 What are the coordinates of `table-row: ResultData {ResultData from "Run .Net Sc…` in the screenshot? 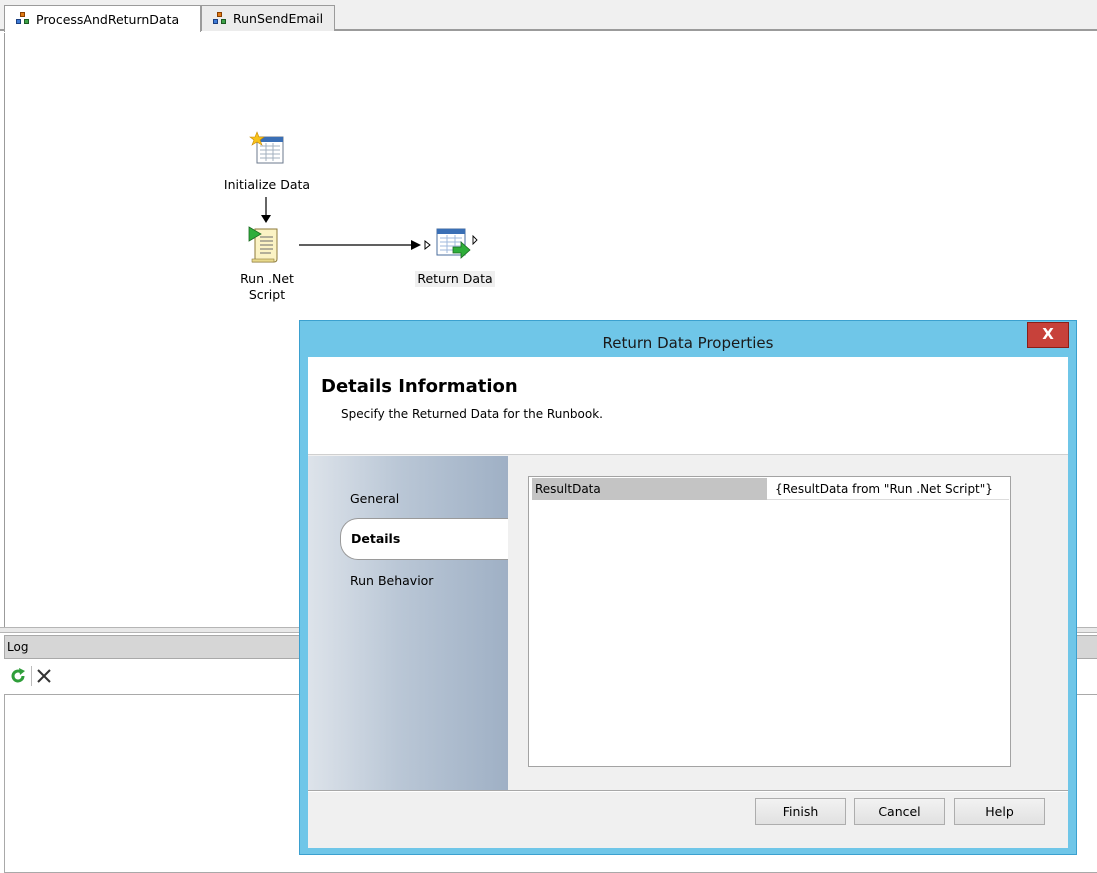 It's located at (770, 489).